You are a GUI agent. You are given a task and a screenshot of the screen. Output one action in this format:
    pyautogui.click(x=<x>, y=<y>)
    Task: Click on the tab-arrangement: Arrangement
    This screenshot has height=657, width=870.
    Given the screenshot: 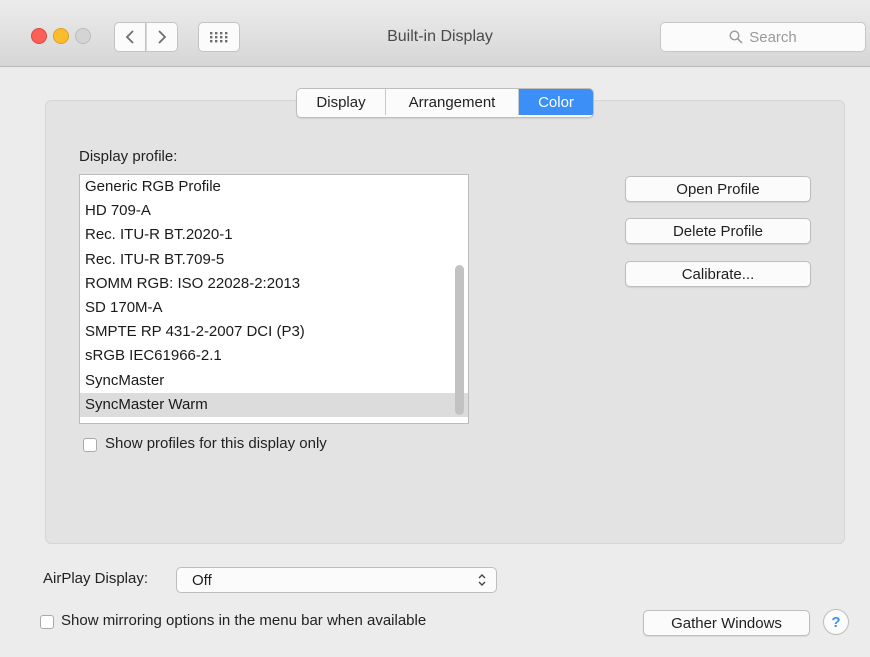 What is the action you would take?
    pyautogui.click(x=452, y=102)
    